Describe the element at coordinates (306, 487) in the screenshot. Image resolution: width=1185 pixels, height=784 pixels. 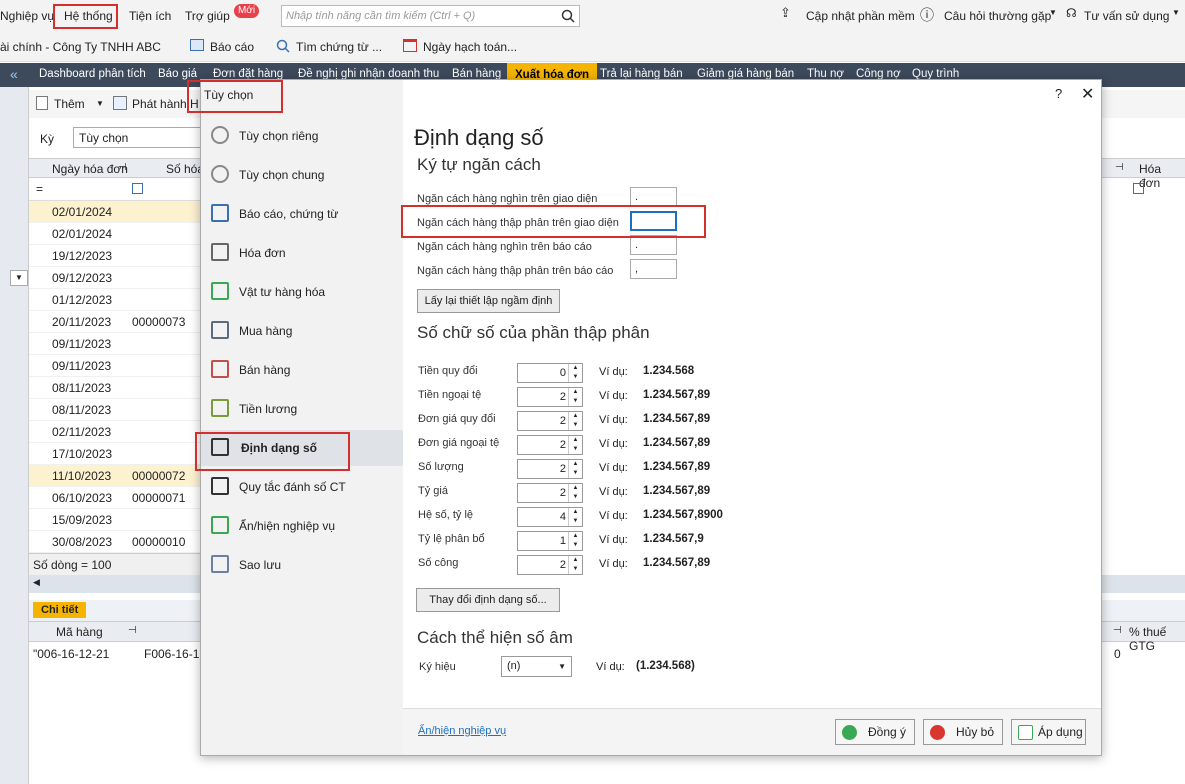
I see `nav-item-9: Quy tắc đánh số CT` at that location.